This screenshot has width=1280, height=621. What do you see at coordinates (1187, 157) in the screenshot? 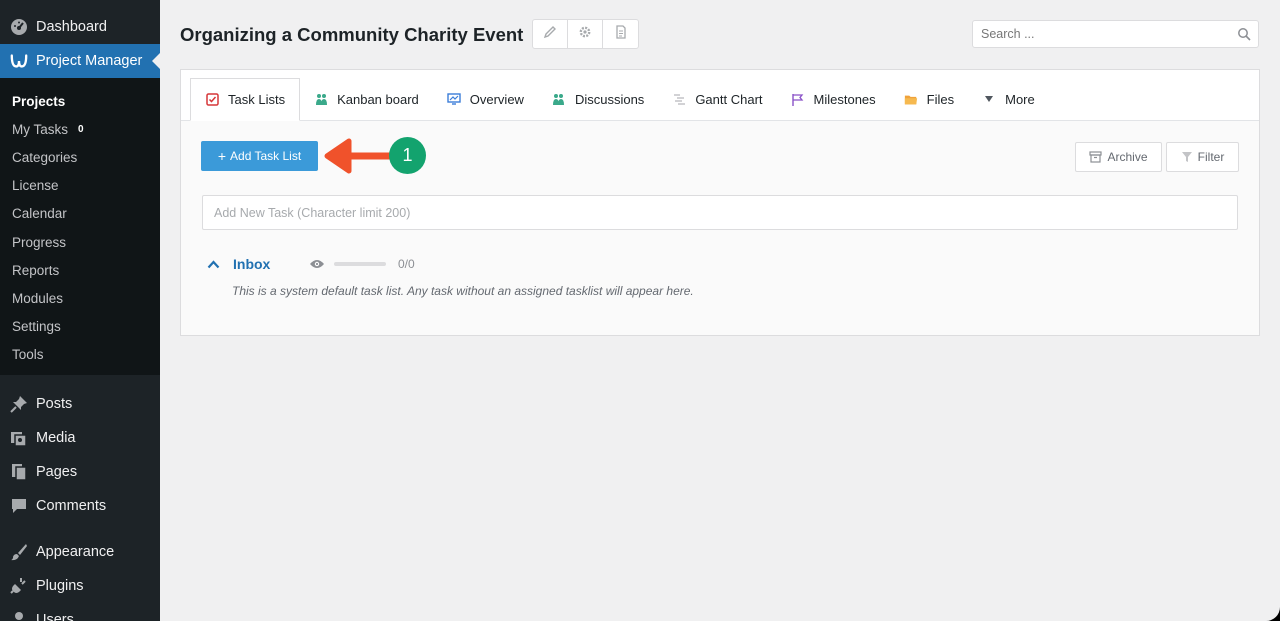
I see `funnel-icon` at bounding box center [1187, 157].